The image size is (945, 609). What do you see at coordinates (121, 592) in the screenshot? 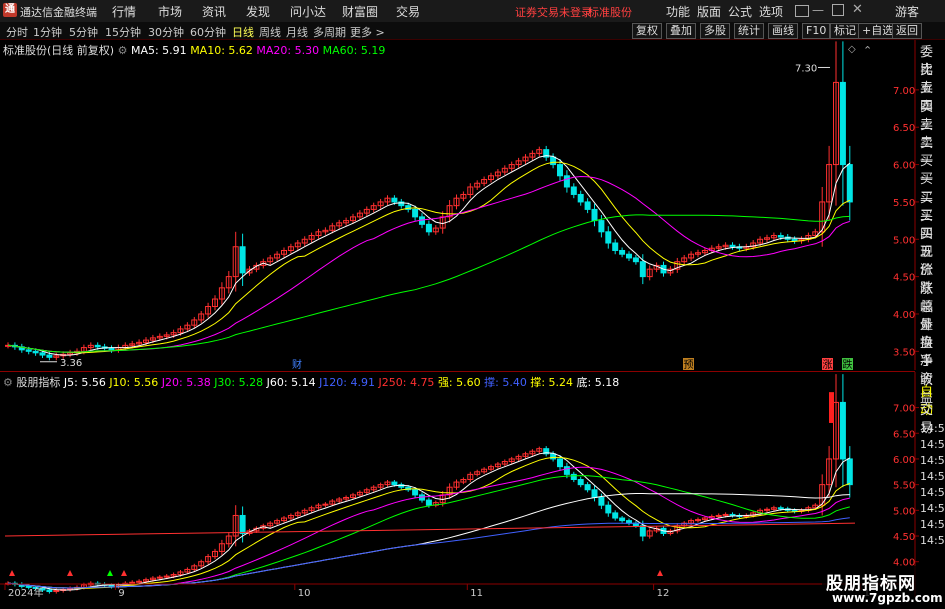
I see `x-tick-label: 9` at bounding box center [121, 592].